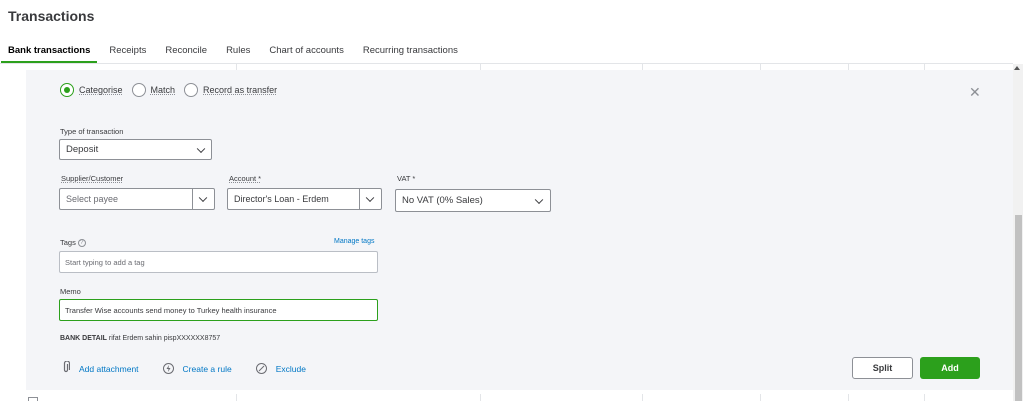 The image size is (1023, 401). What do you see at coordinates (290, 368) in the screenshot?
I see `exclude-label: Exclude` at bounding box center [290, 368].